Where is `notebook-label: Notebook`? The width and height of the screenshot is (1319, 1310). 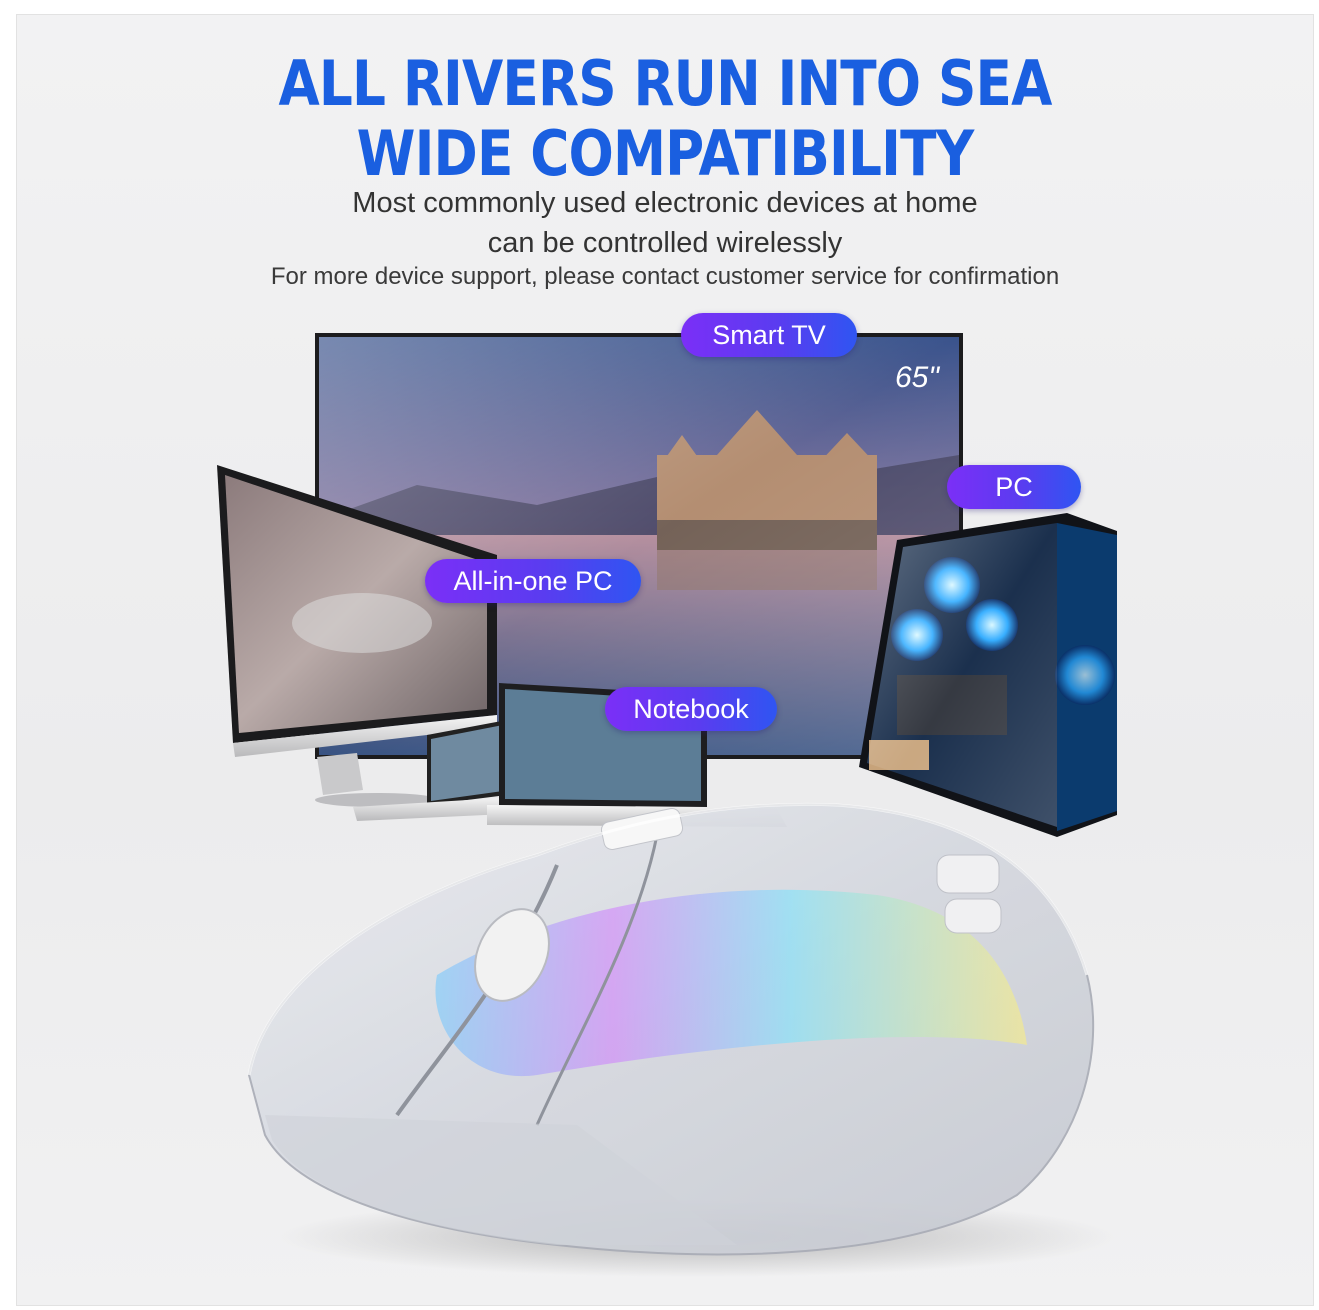
notebook-label: Notebook is located at coordinates (691, 709).